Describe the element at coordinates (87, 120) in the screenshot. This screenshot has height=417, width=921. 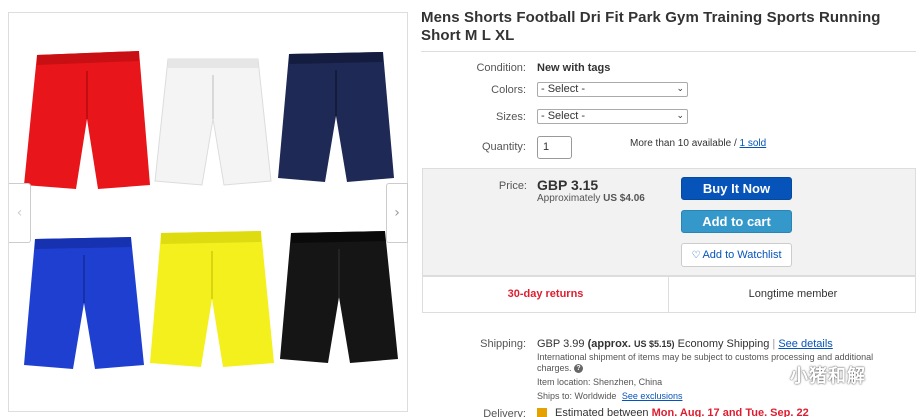
I see `red-shorts-image` at that location.